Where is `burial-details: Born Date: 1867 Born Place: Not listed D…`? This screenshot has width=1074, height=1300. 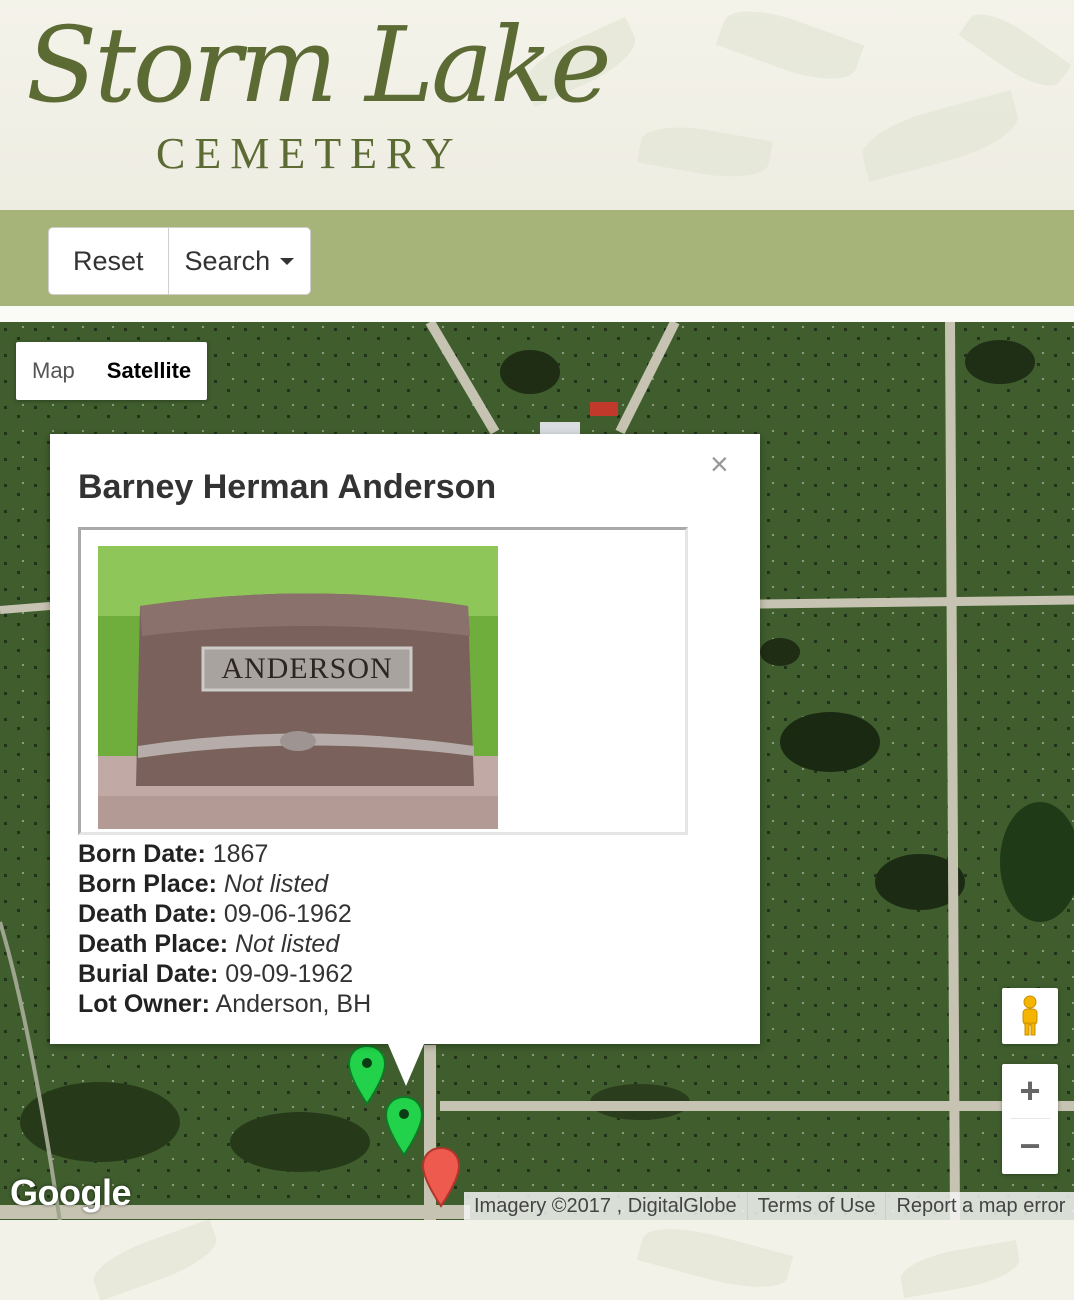
burial-details: Born Date: 1867 Born Place: Not listed D… is located at coordinates (224, 929).